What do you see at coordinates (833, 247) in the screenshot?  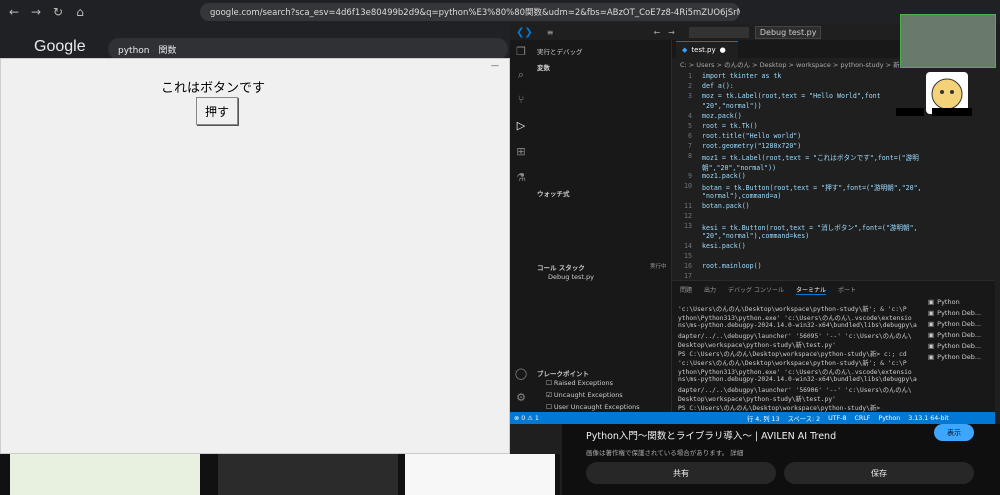 I see `code-line: 14 kesi.pack()` at bounding box center [833, 247].